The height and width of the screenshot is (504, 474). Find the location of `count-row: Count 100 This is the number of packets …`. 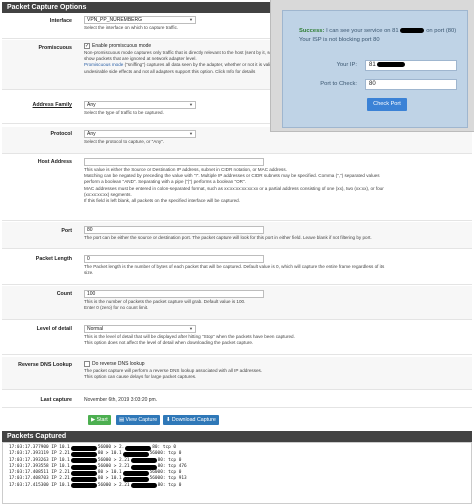

count-row: Count 100 This is the number of packets … is located at coordinates (237, 303).